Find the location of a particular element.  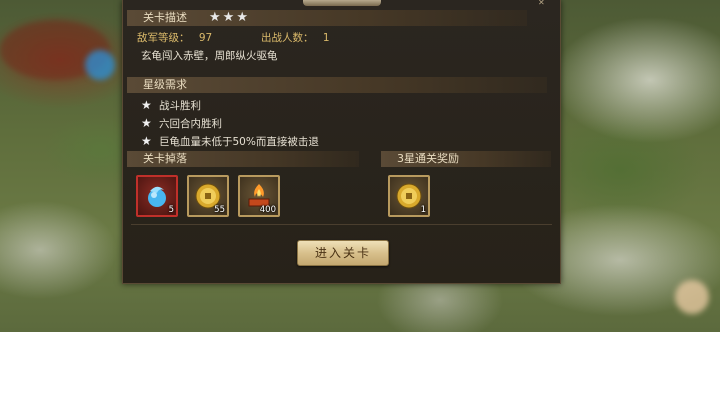

requirement-item: ★ 巨龟血量未低于50%而直接被击退 is located at coordinates (230, 141).